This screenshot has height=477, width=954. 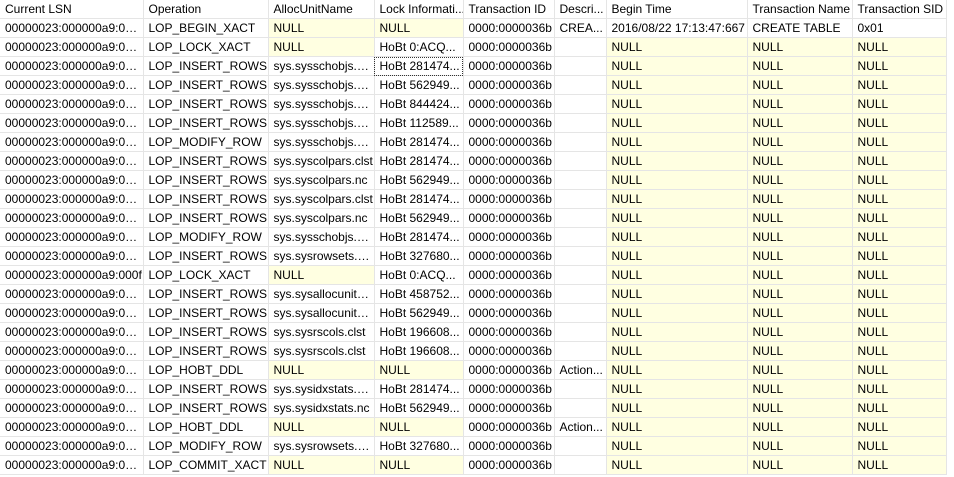 I want to click on cell-operation: LOP_BEGIN_XACT, so click(x=206, y=28).